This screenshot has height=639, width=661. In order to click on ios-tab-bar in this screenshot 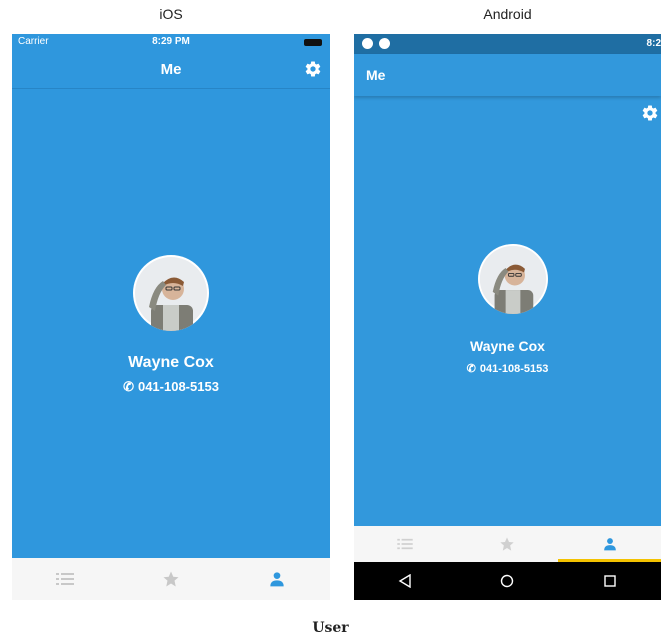, I will do `click(171, 579)`.